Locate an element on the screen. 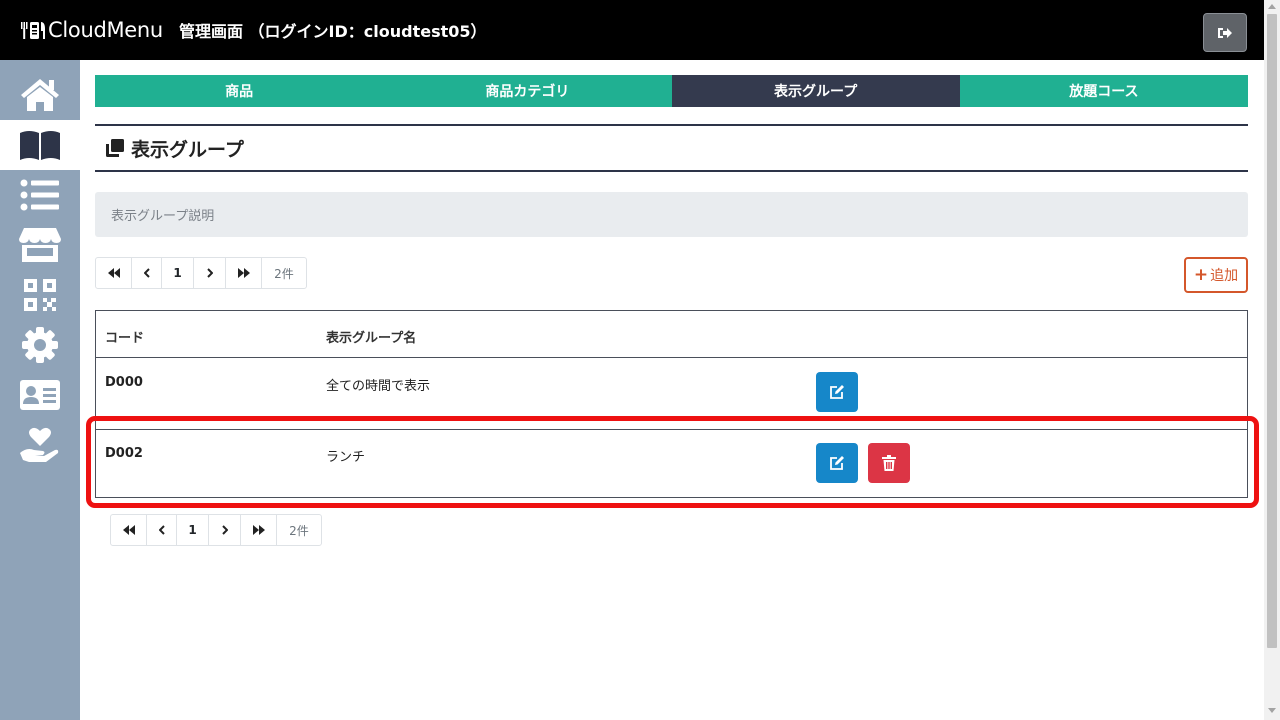 Image resolution: width=1280 pixels, height=720 pixels. table-header: コード 表示グループ名 is located at coordinates (671, 334).